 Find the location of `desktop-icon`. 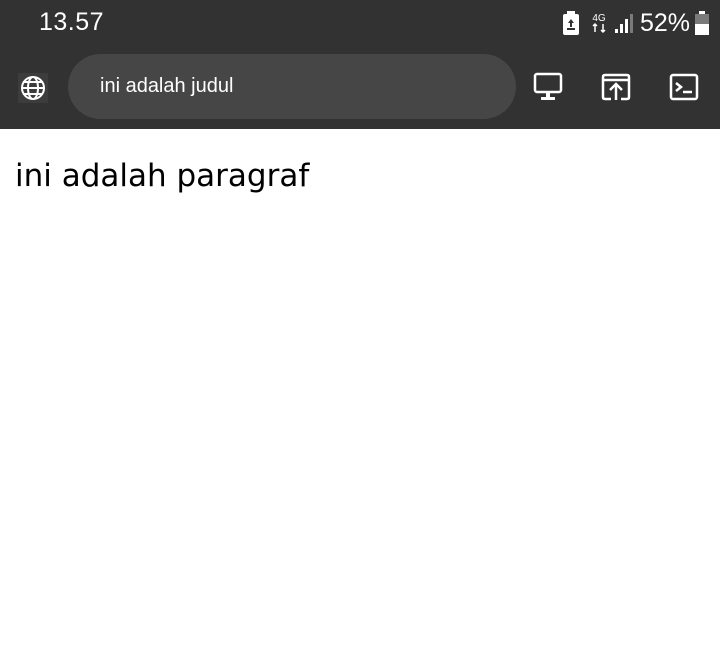

desktop-icon is located at coordinates (548, 87).